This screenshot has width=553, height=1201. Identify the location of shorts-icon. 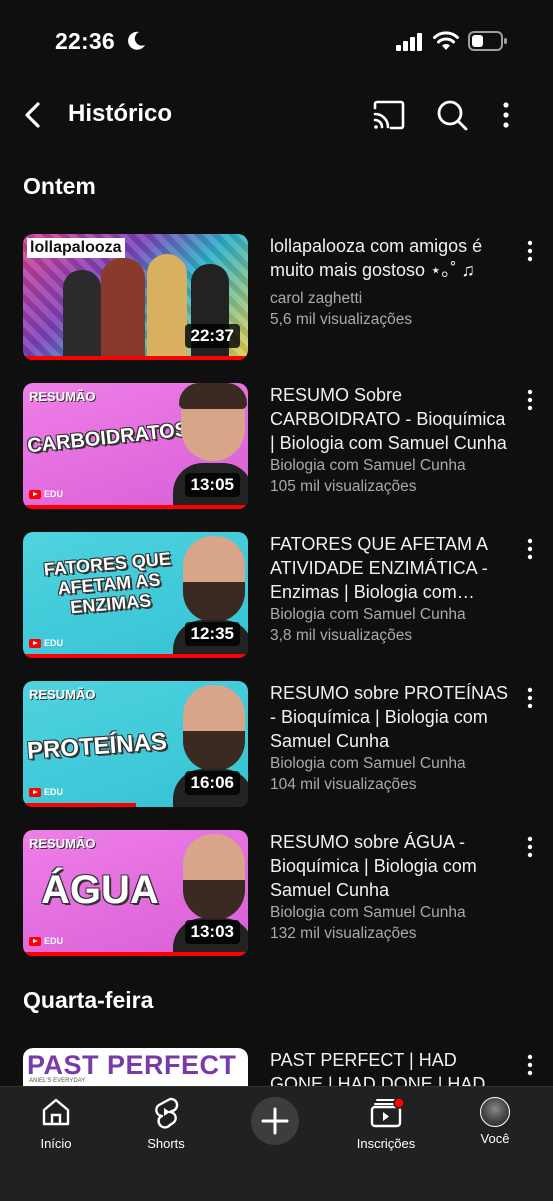
(167, 1113).